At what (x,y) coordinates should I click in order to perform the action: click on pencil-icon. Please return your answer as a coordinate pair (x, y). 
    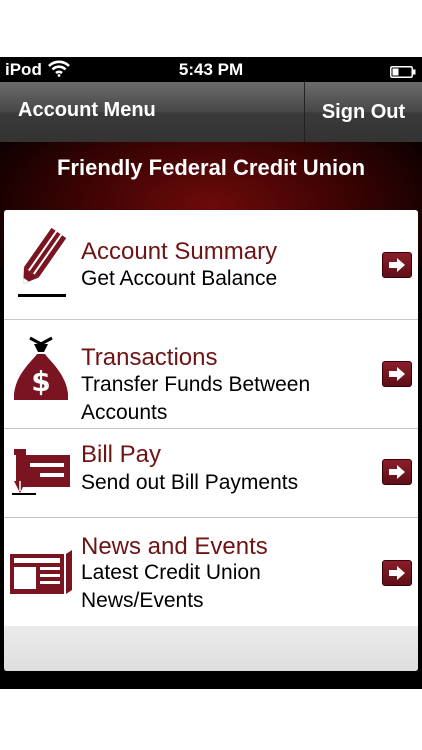
    Looking at the image, I should click on (41, 264).